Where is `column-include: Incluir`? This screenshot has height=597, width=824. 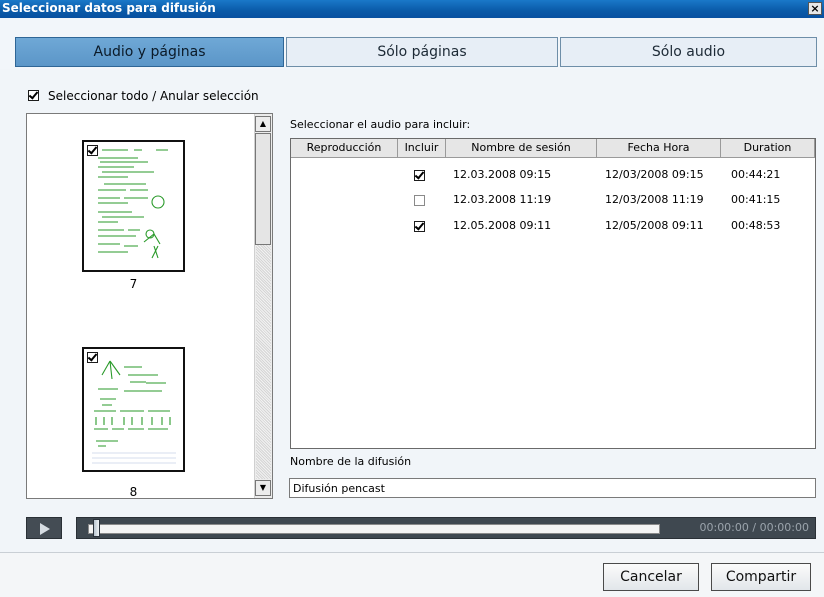 column-include: Incluir is located at coordinates (422, 148).